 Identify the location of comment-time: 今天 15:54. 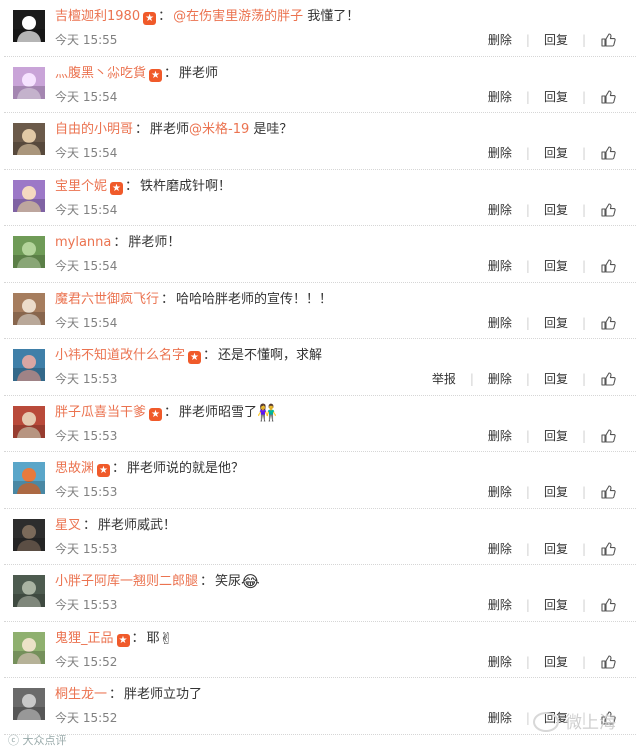
(86, 266).